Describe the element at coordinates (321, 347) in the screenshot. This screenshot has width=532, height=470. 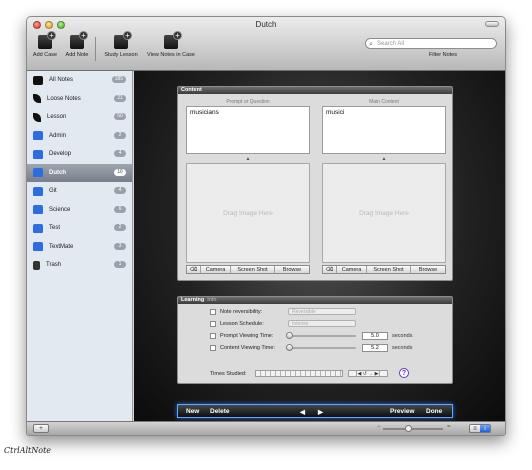
I see `content-viewing-slider` at that location.